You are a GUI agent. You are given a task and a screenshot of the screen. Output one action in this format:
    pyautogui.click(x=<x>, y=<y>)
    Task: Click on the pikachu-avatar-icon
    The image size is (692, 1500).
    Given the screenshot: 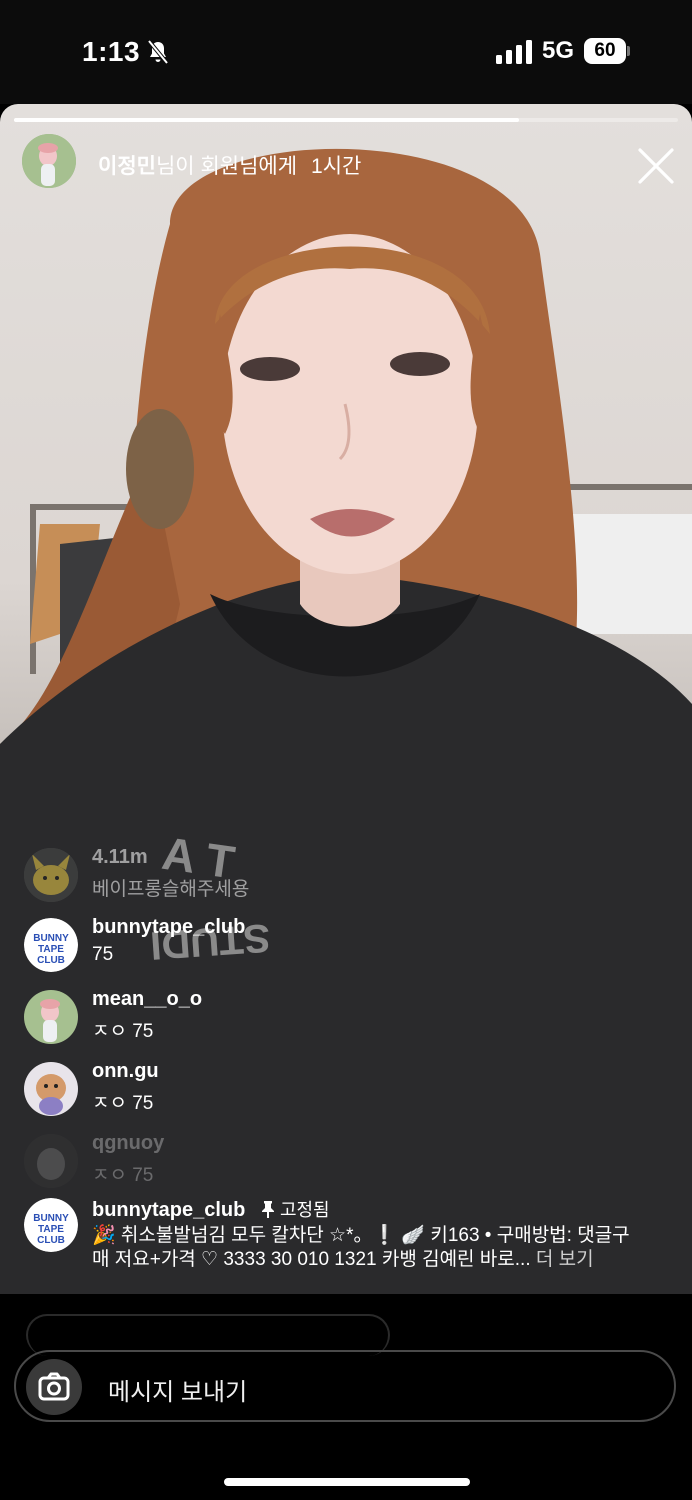 What is the action you would take?
    pyautogui.click(x=51, y=875)
    